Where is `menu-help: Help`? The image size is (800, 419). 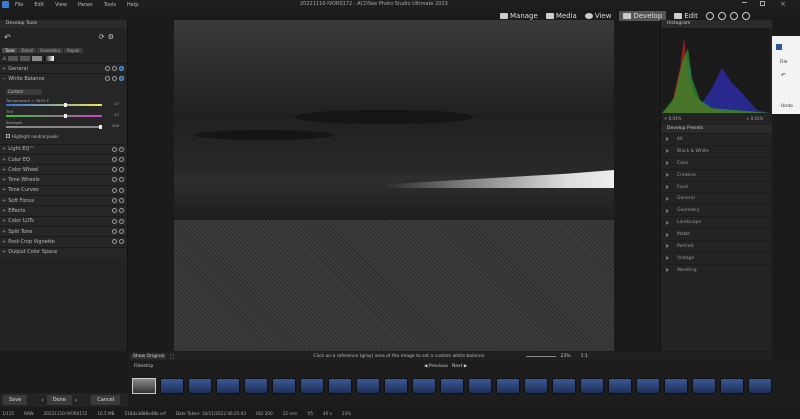
menu-help: Help is located at coordinates (132, 5).